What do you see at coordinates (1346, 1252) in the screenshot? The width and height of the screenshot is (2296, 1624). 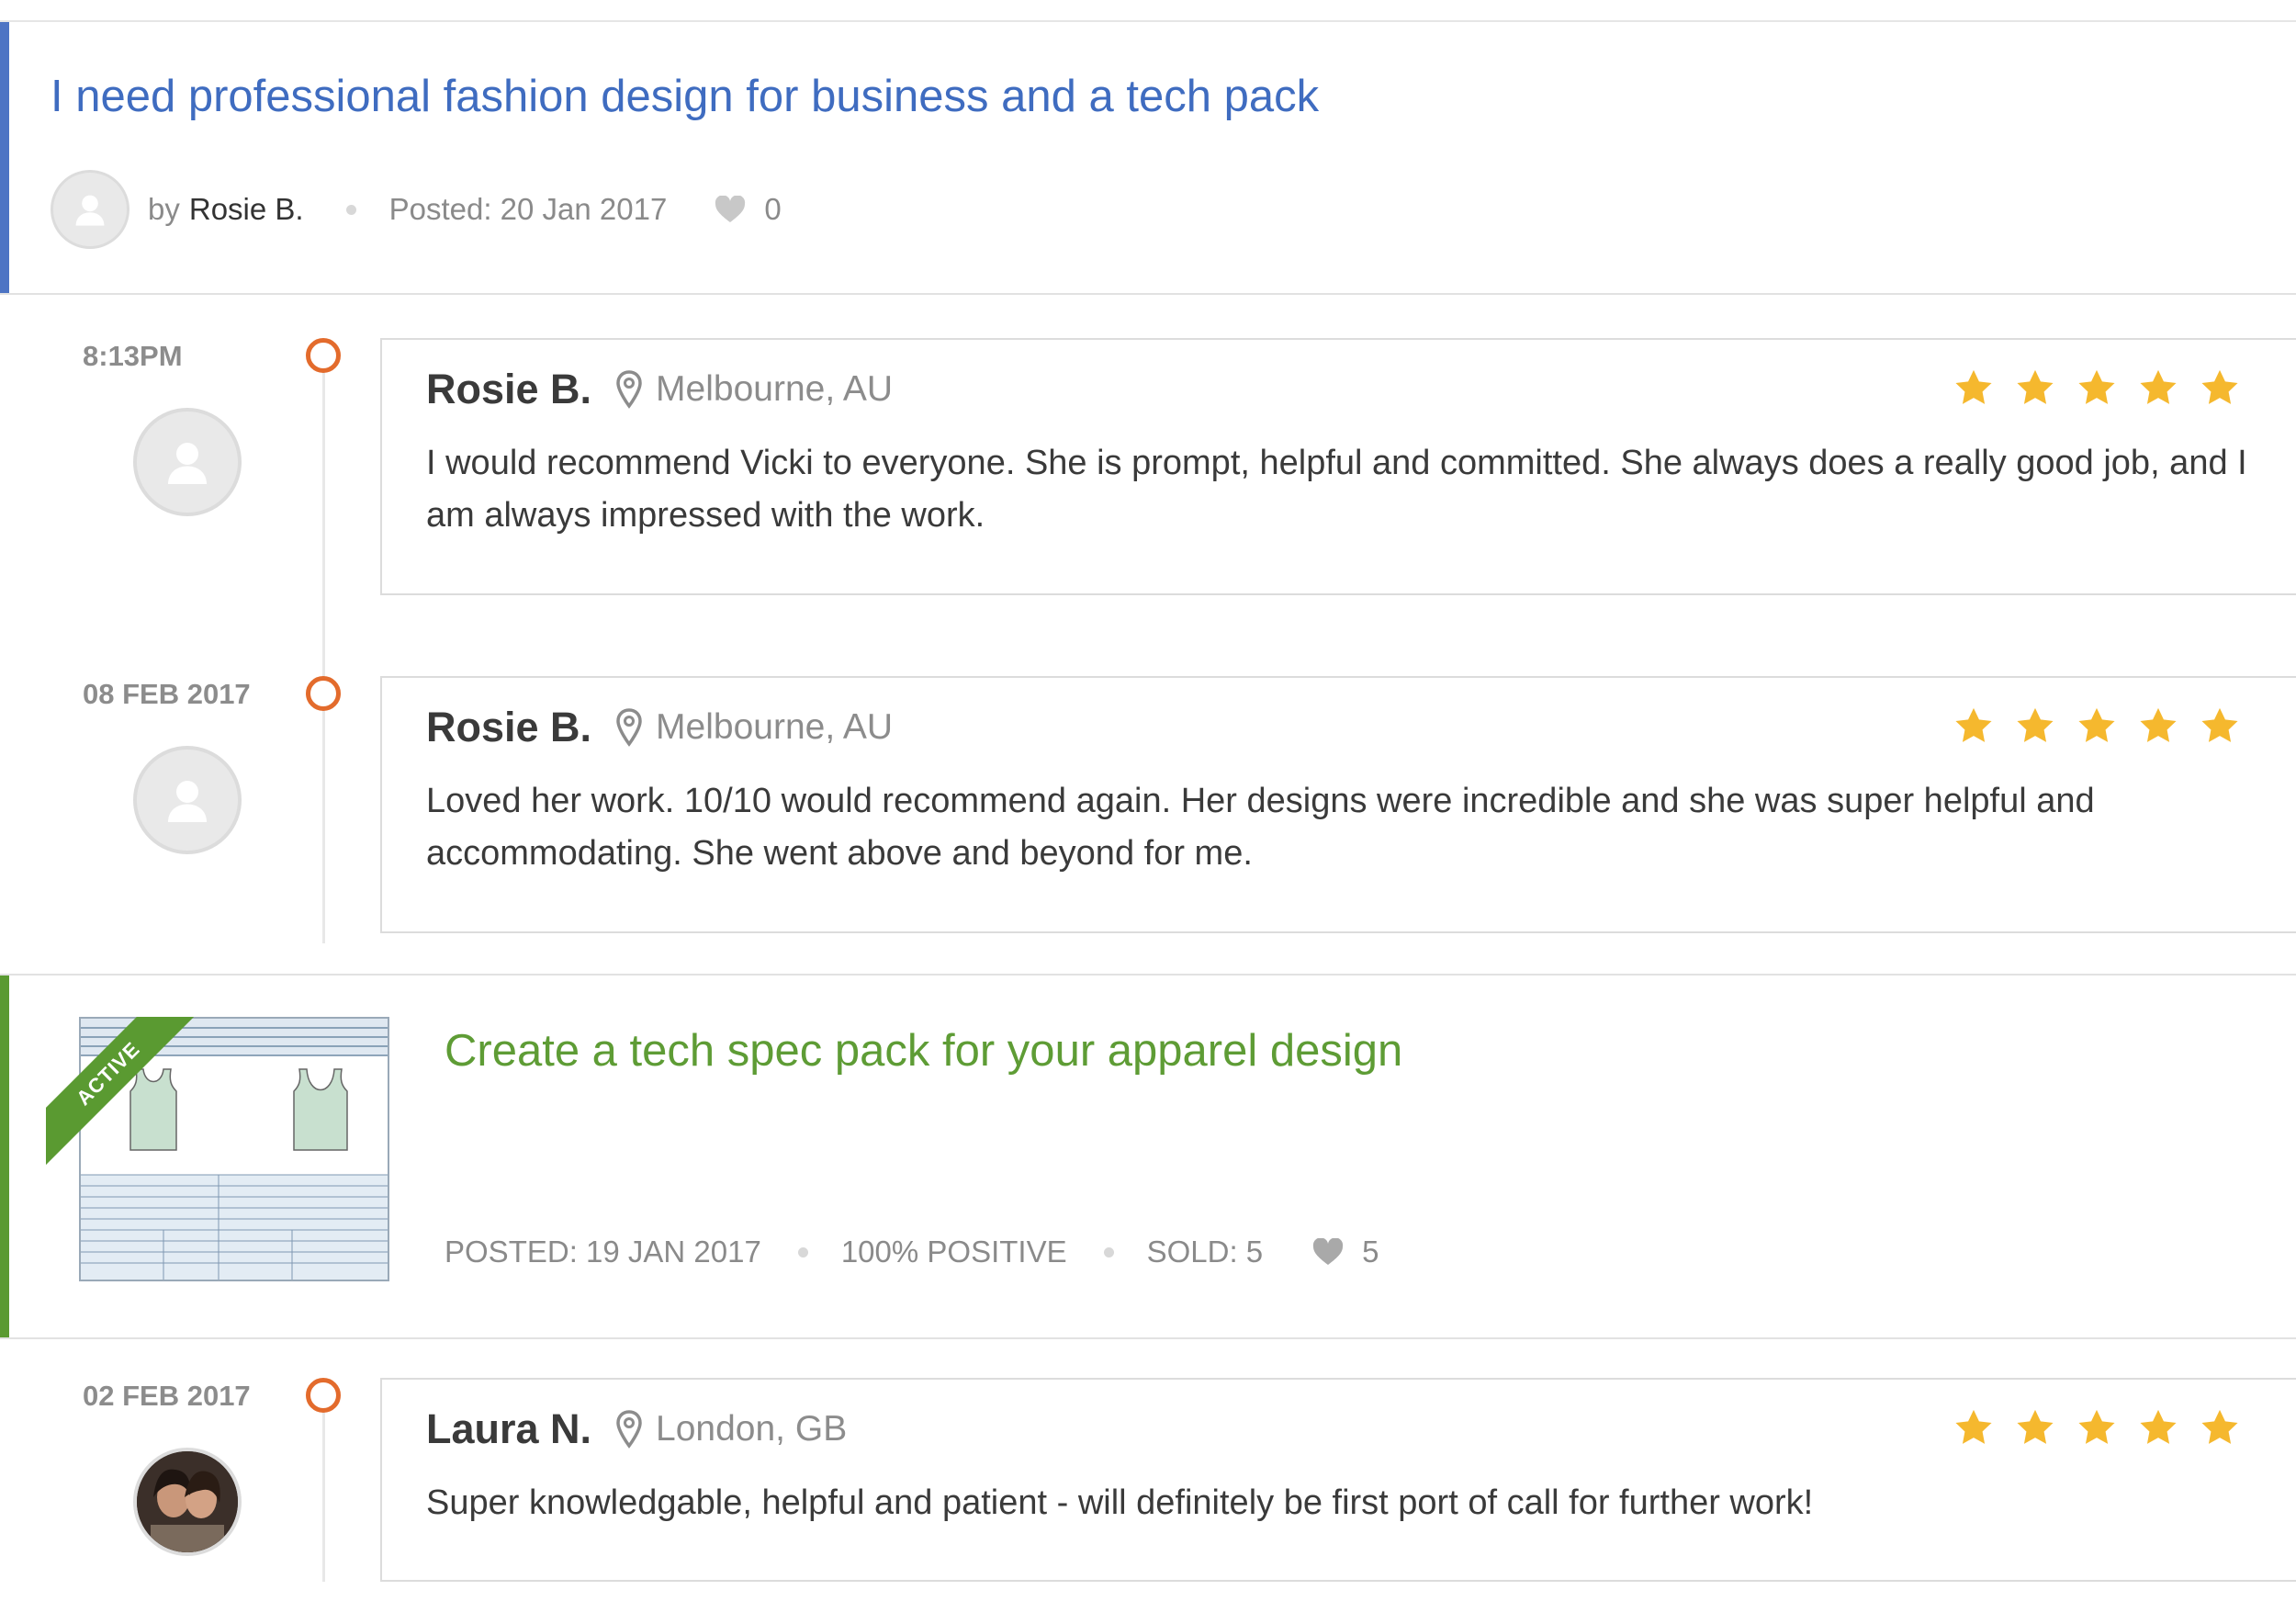 I see `service-likes: 5` at bounding box center [1346, 1252].